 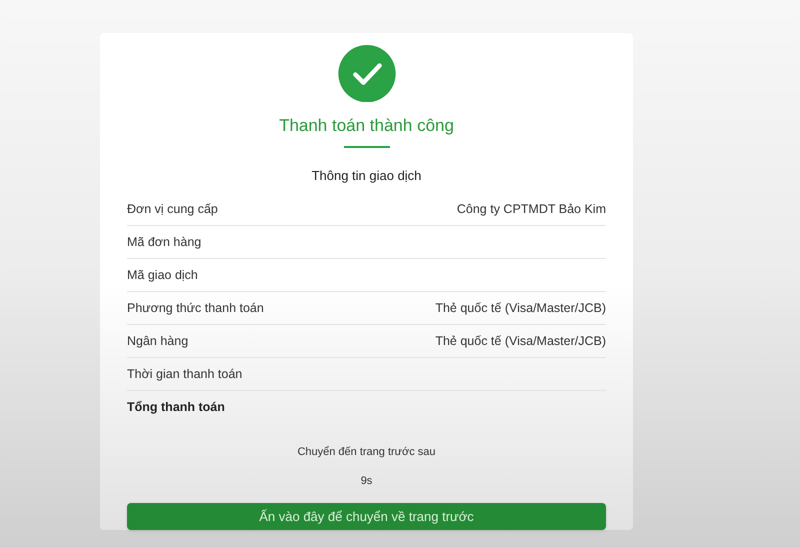 I want to click on success-title: Thanh toán thành công, so click(x=366, y=126).